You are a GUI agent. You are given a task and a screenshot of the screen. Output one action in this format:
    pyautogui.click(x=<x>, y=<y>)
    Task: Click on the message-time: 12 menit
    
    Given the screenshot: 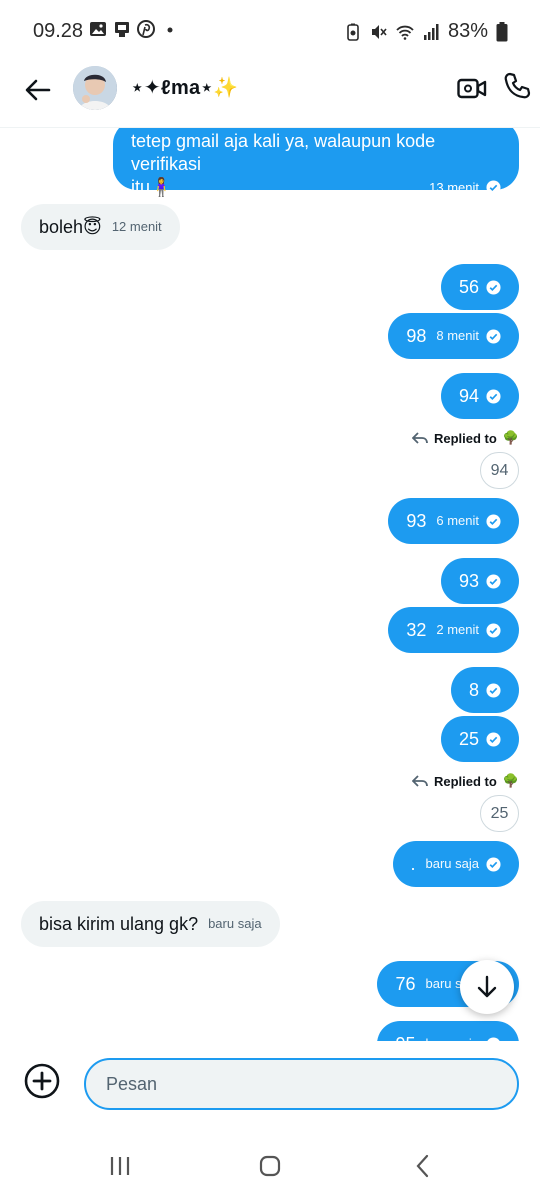 What is the action you would take?
    pyautogui.click(x=136, y=226)
    